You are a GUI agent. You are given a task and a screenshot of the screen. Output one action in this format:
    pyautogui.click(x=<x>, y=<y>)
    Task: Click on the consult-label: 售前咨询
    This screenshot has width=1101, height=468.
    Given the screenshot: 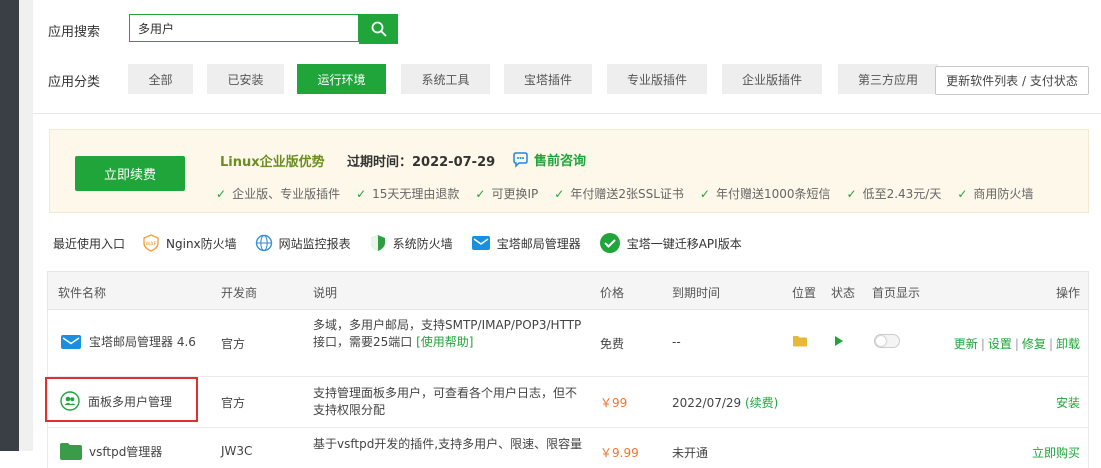 What is the action you would take?
    pyautogui.click(x=560, y=161)
    